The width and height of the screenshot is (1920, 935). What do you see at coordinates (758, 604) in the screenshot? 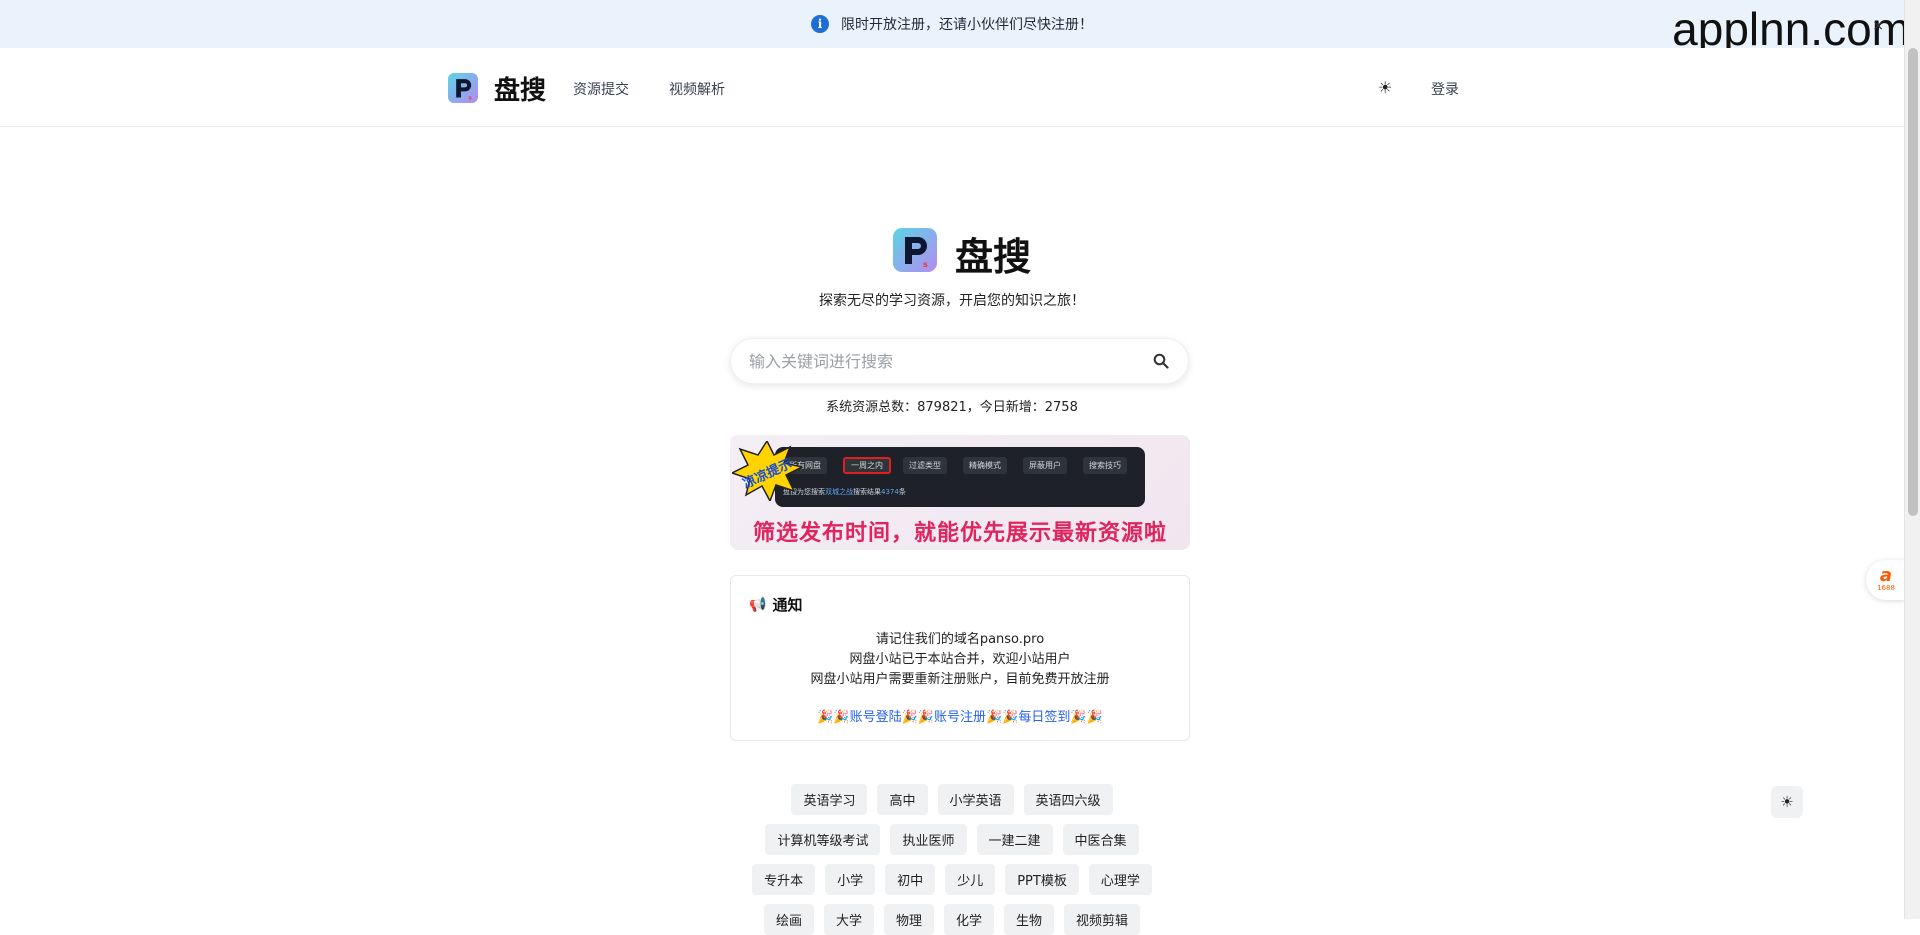
I see `megaphone-icon: 📢` at bounding box center [758, 604].